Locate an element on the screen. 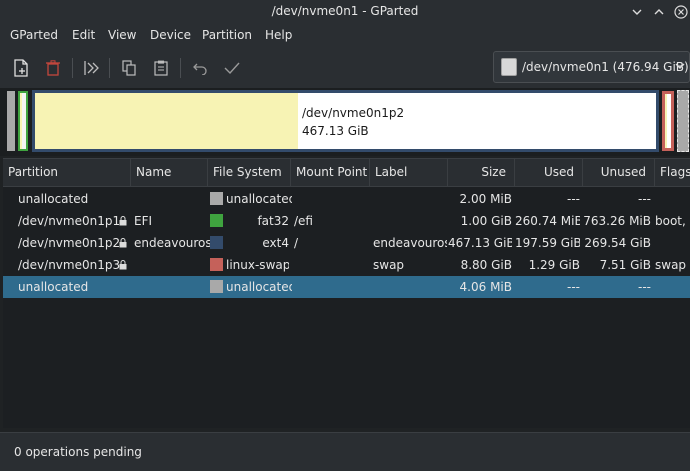 The height and width of the screenshot is (471, 690). partition-map: /dev/nvme0n1p2 467.13 GiB is located at coordinates (345, 122).